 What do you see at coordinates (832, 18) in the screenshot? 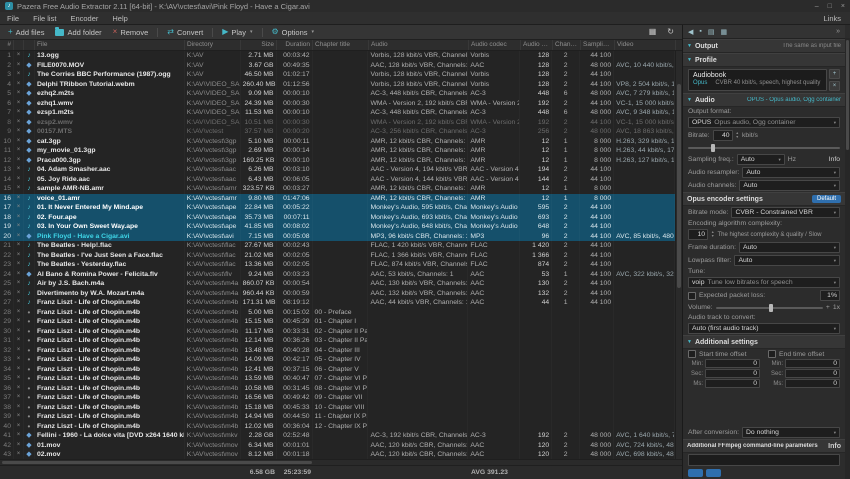
I see `menu-links: Links` at bounding box center [832, 18].